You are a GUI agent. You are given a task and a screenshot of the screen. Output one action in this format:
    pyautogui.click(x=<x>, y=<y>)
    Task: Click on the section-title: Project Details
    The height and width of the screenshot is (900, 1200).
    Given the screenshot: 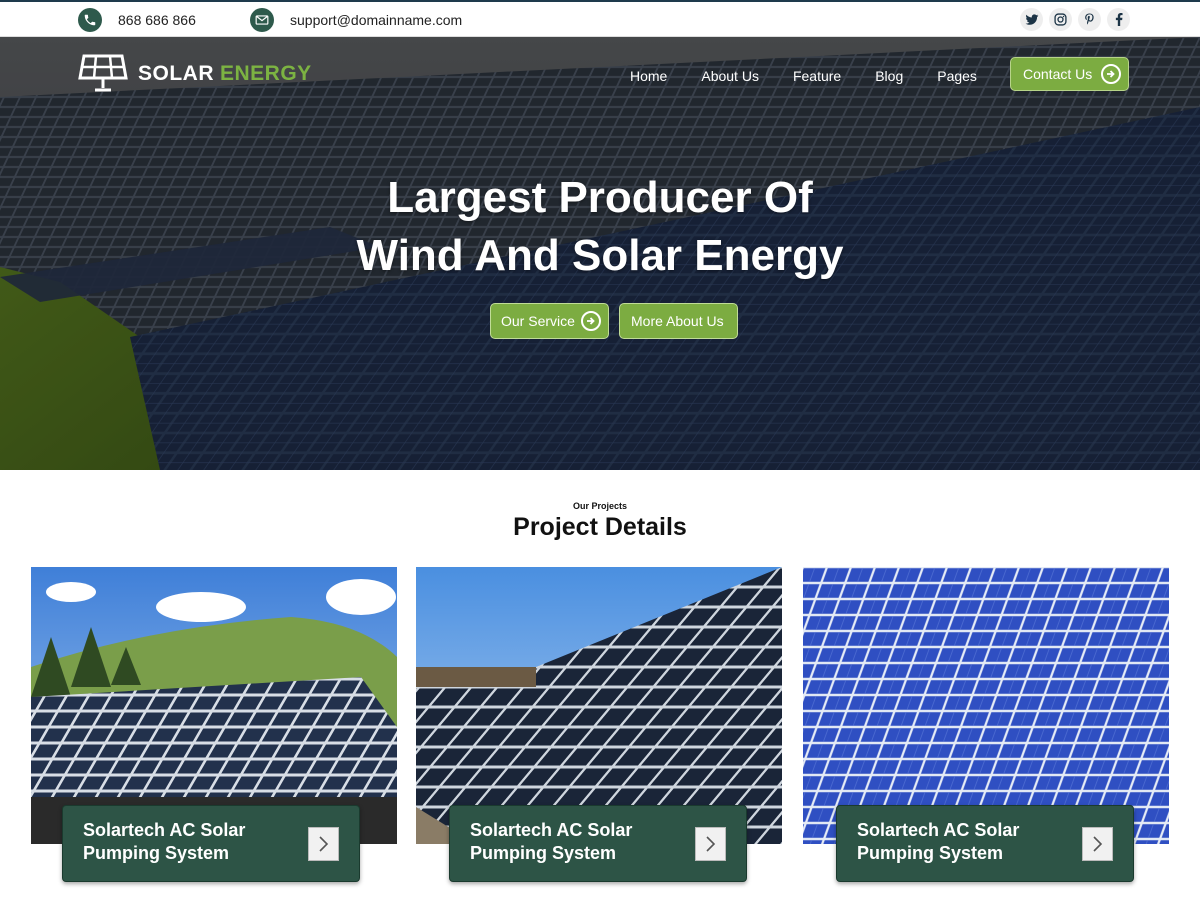 What is the action you would take?
    pyautogui.click(x=600, y=527)
    